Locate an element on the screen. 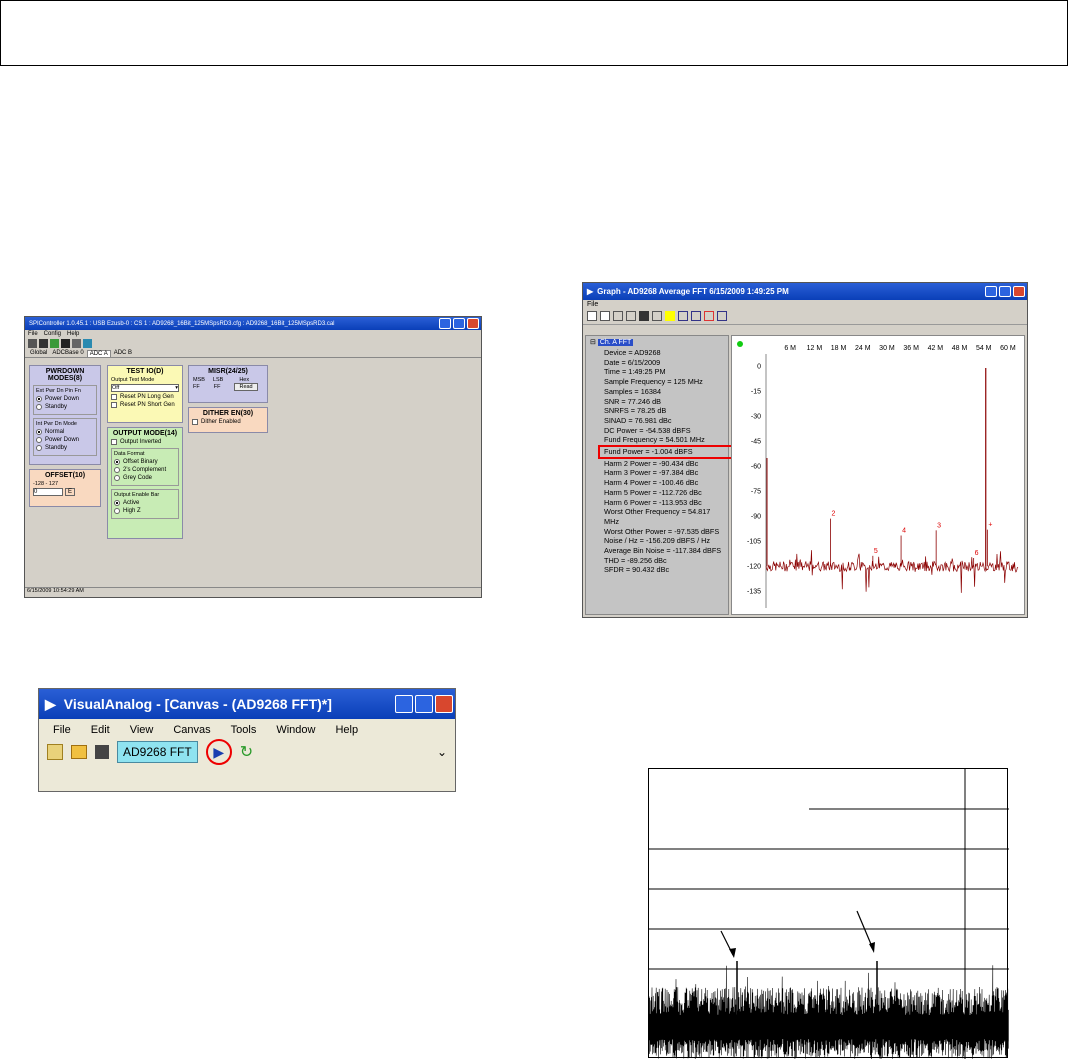  menu-view: View is located at coordinates (142, 730).